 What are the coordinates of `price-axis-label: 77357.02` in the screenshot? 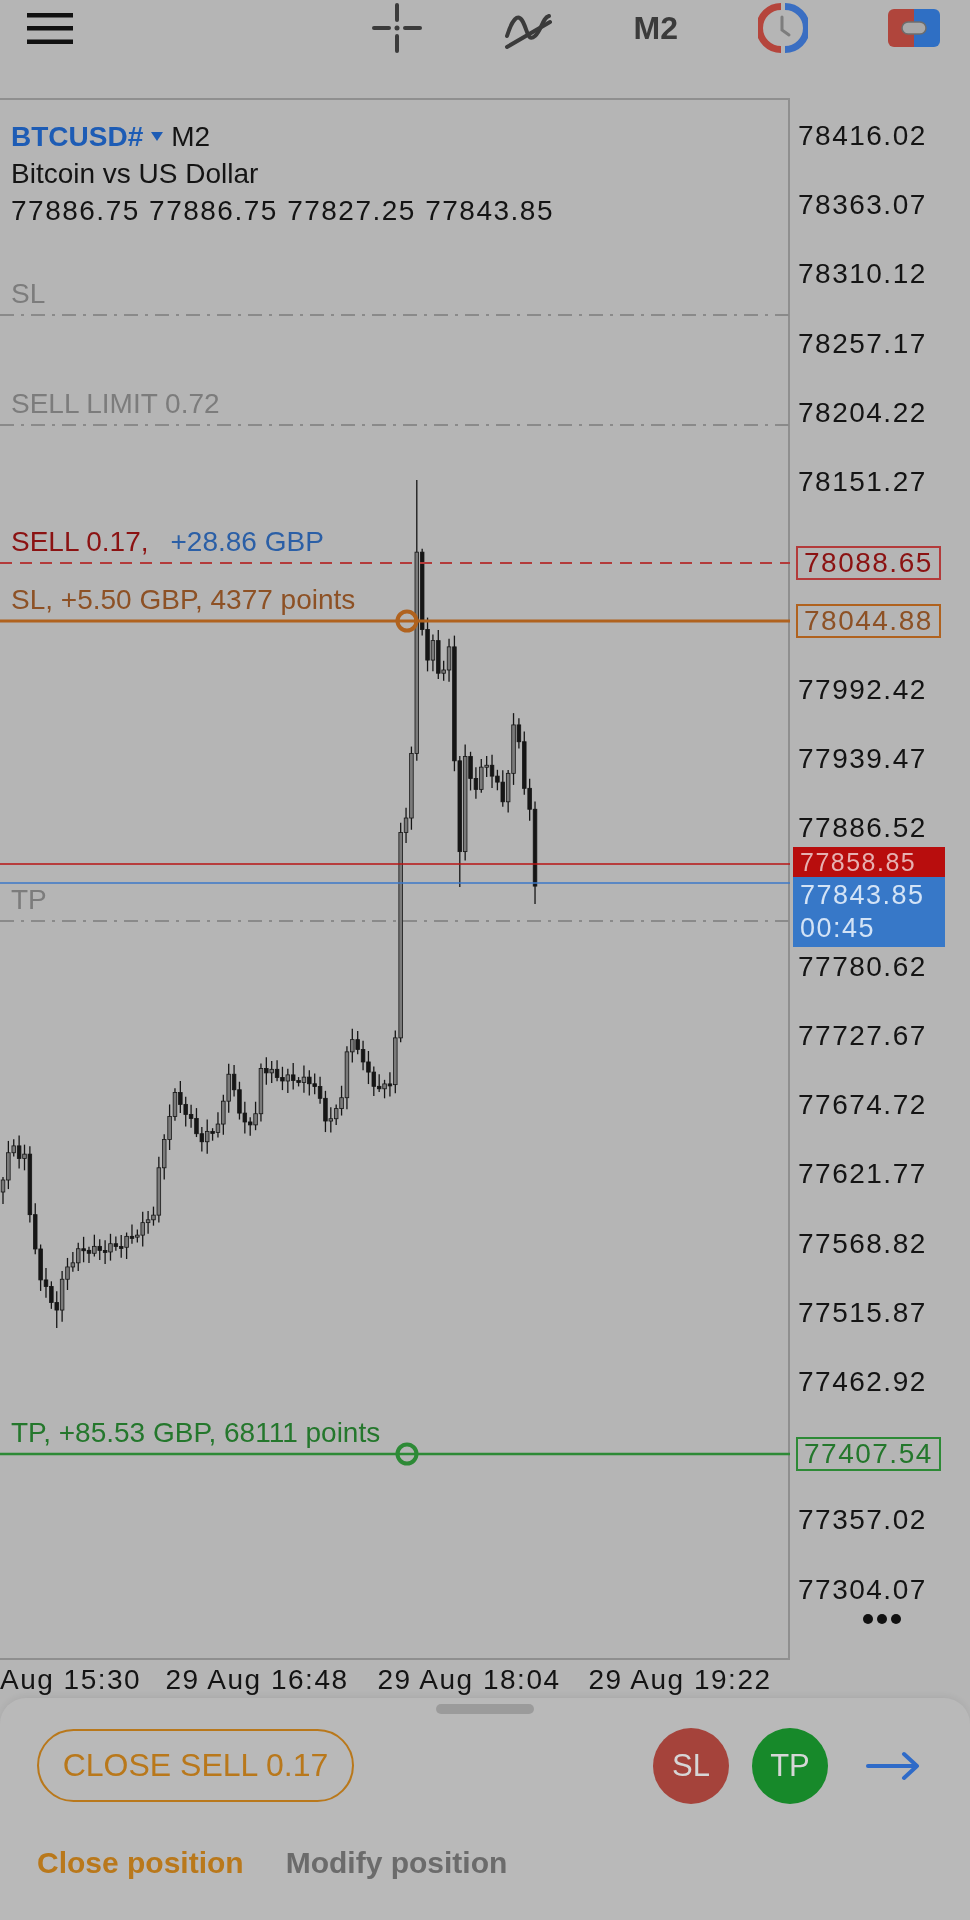 It's located at (862, 1520).